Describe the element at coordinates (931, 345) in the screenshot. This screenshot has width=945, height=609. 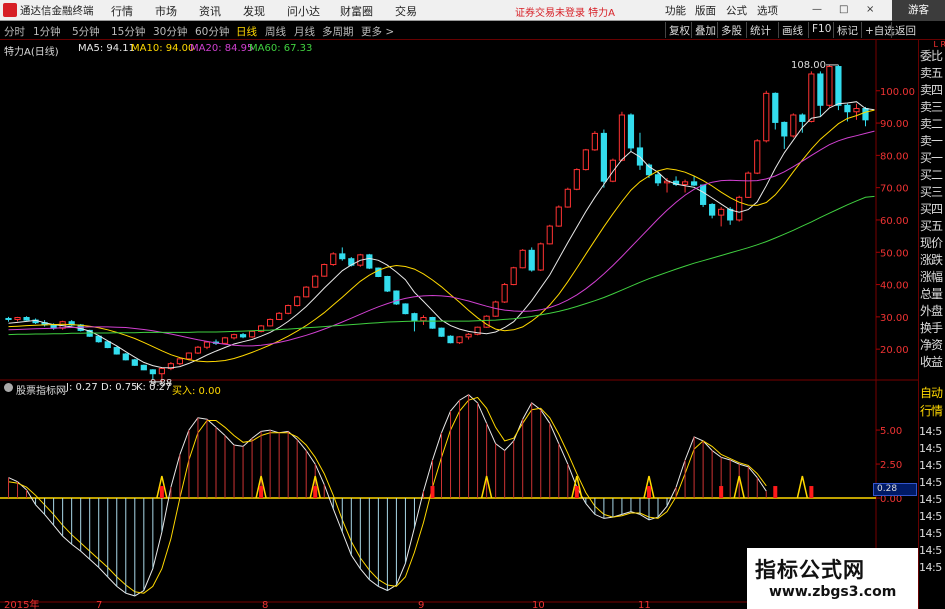
I see `quote-label-17: 净资` at that location.